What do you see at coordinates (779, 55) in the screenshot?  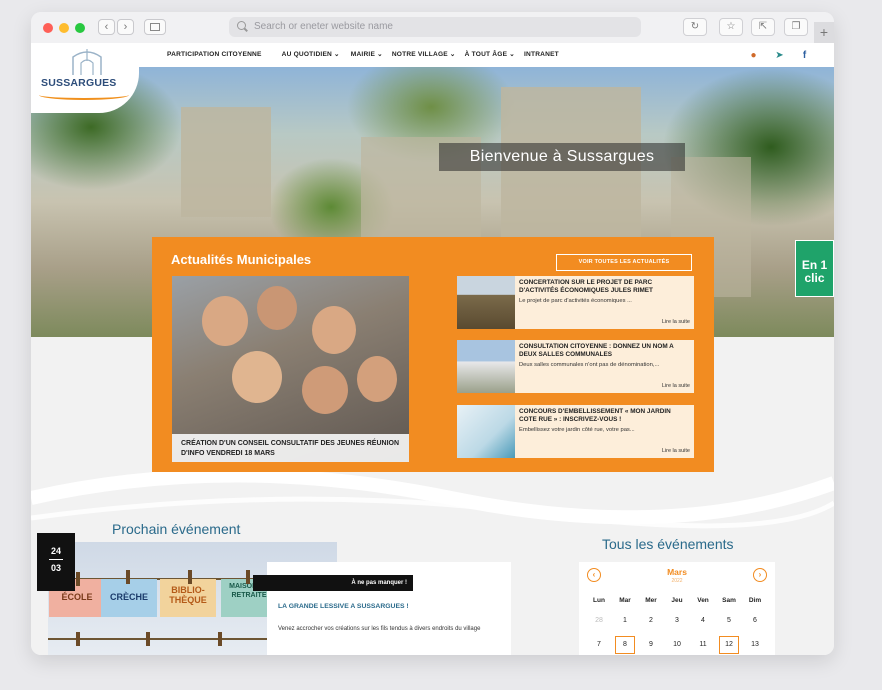 I see `paper-plane-icon: ➤` at bounding box center [779, 55].